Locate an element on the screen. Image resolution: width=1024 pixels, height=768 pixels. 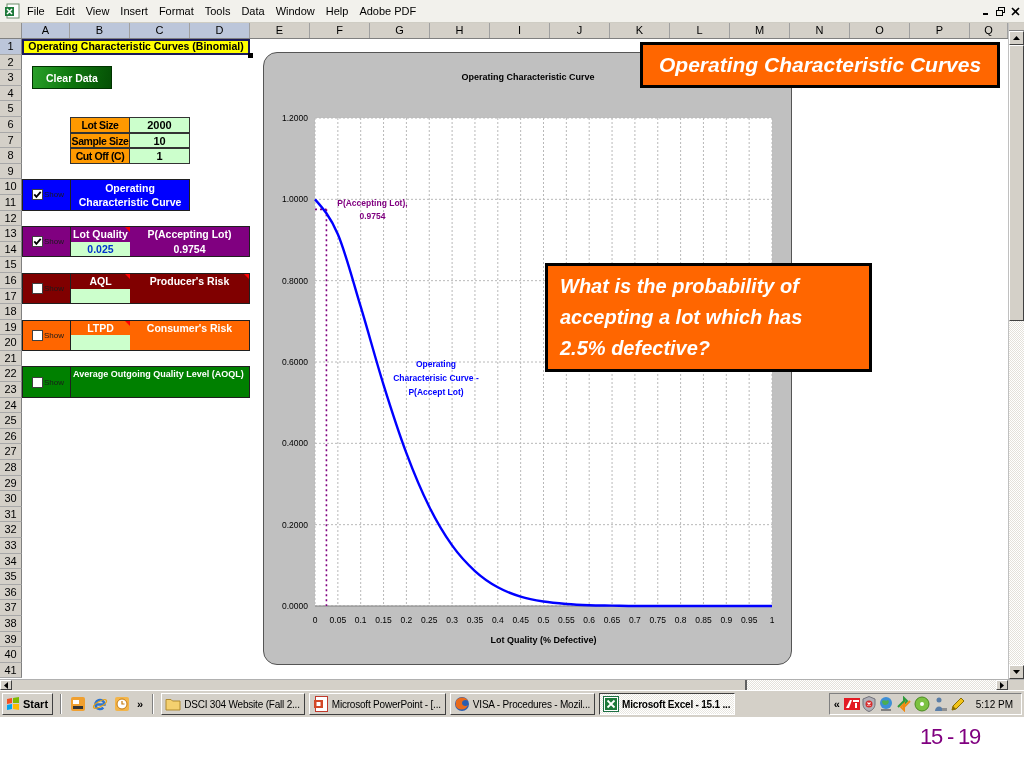
arrow-left-icon is located at coordinates (6, 685).